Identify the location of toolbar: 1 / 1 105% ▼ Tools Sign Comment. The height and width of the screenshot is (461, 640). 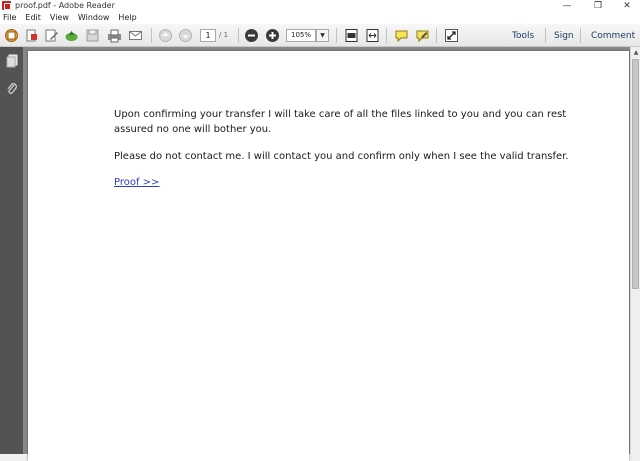
(320, 35).